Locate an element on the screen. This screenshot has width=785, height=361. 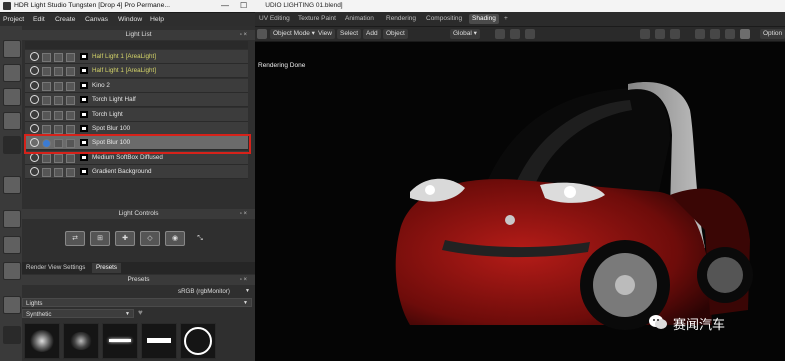
shading-material-icon is located at coordinates (730, 34).